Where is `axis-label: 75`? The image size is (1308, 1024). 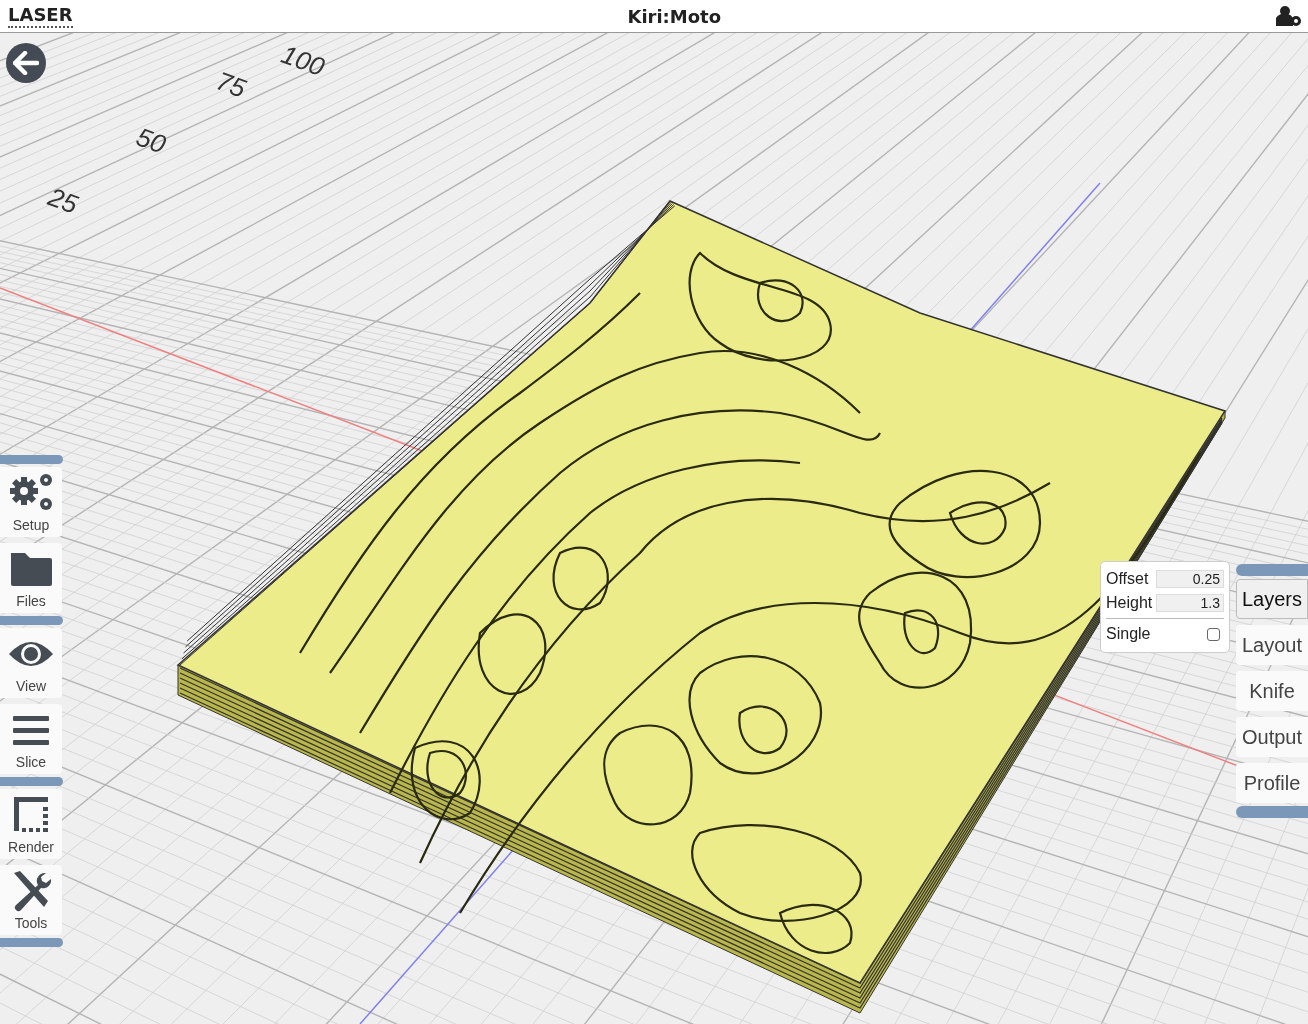 axis-label: 75 is located at coordinates (231, 84).